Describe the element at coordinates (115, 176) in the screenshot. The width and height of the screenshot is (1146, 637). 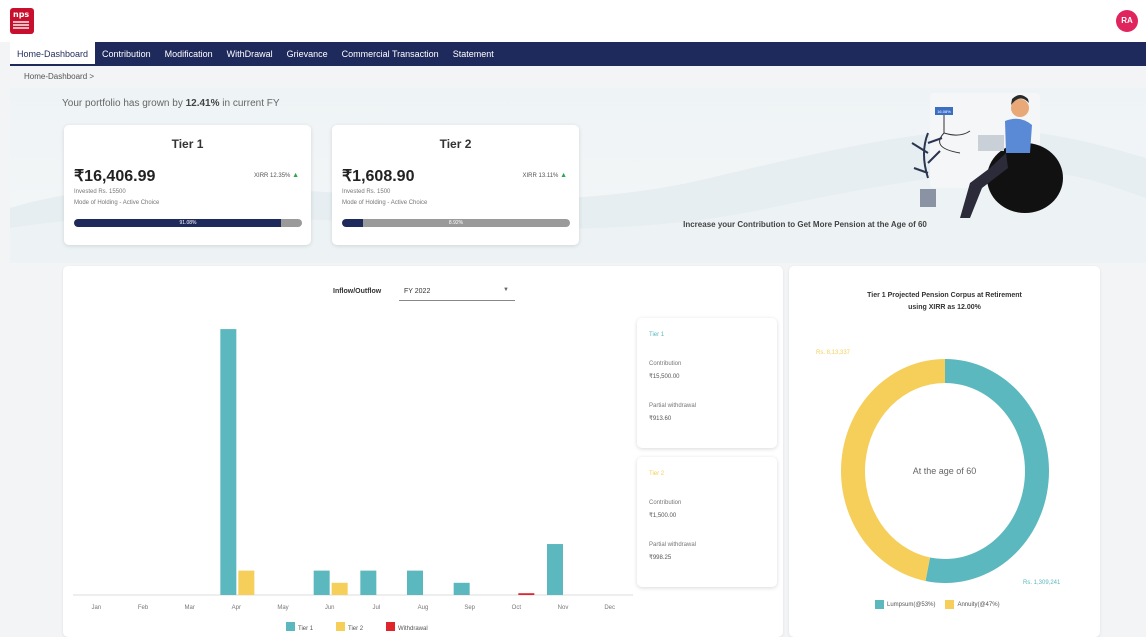
I see `tier1-amount: ₹16,406.99` at that location.